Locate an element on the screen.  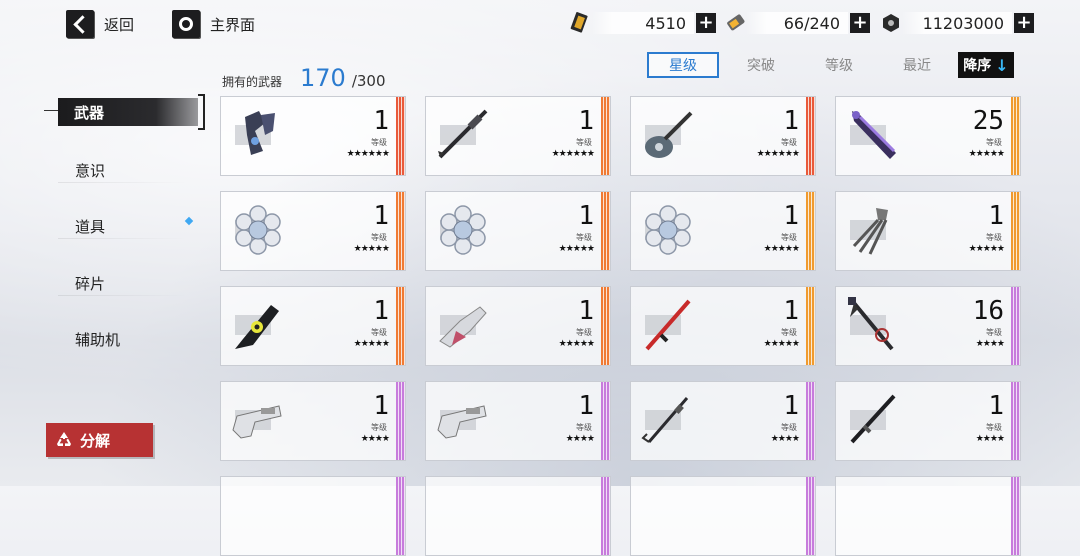
new-indicator-dot is located at coordinates (189, 221).